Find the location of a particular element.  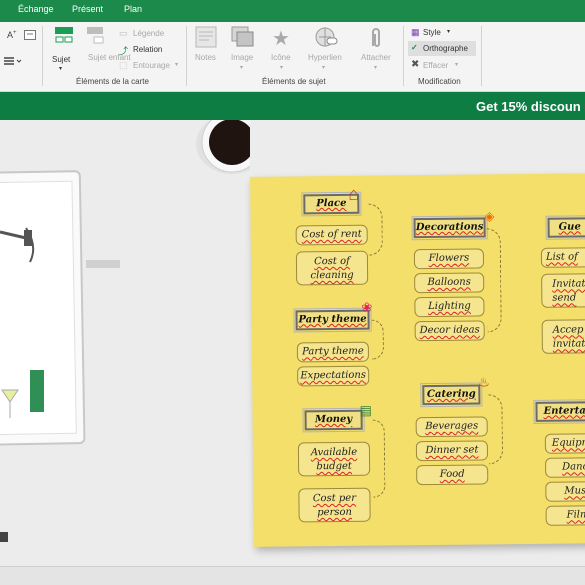

node-film: Film is located at coordinates (565, 515).